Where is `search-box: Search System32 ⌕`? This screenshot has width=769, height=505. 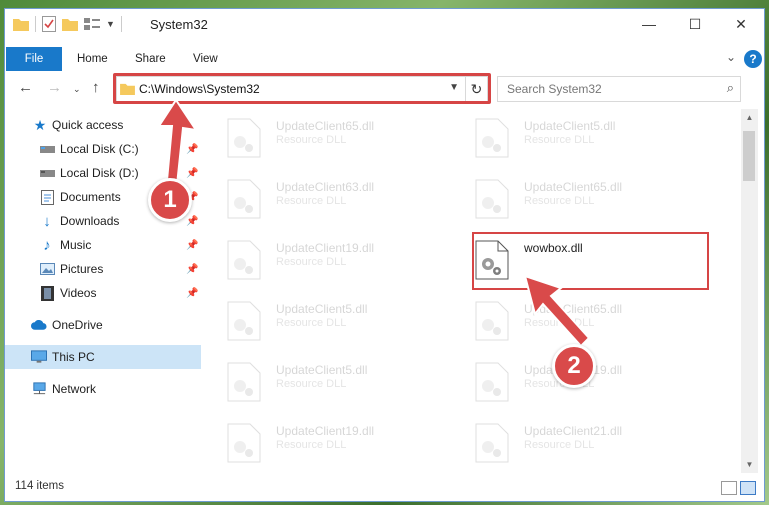 search-box: Search System32 ⌕ is located at coordinates (619, 89).